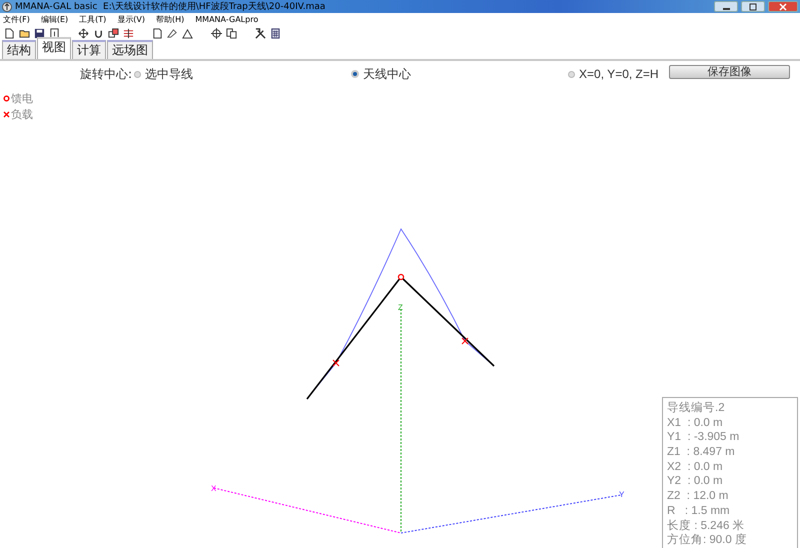 This screenshot has height=548, width=800. I want to click on page-icon, so click(157, 33).